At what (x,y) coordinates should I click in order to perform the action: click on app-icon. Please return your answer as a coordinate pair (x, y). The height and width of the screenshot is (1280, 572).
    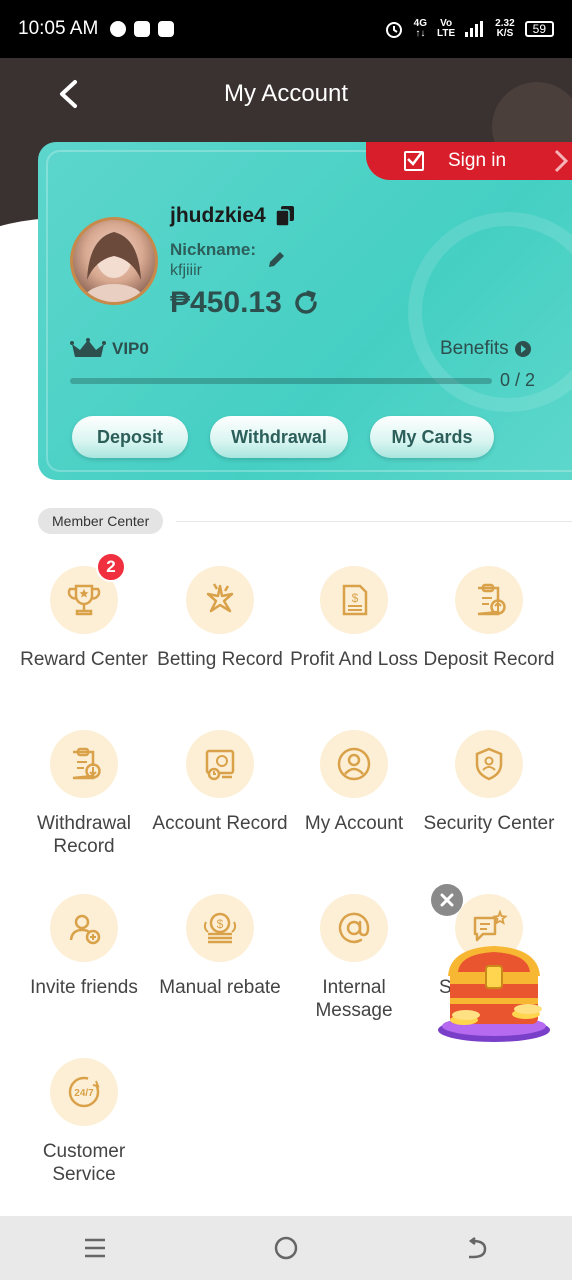
    Looking at the image, I should click on (142, 29).